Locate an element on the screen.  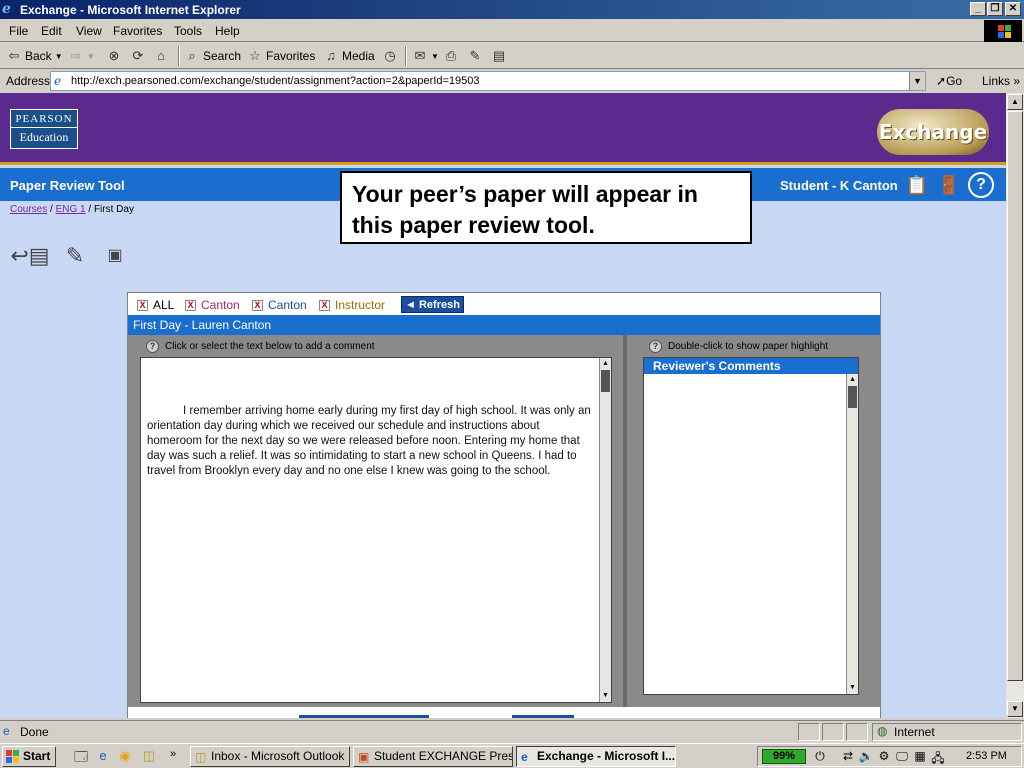
powerpoint-icon: ▣ is located at coordinates (364, 757).